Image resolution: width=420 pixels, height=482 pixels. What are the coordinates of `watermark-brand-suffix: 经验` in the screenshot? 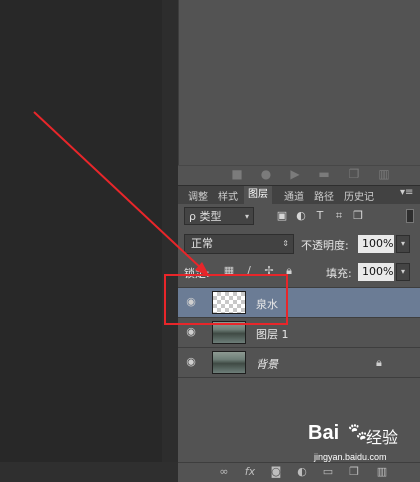 It's located at (382, 437).